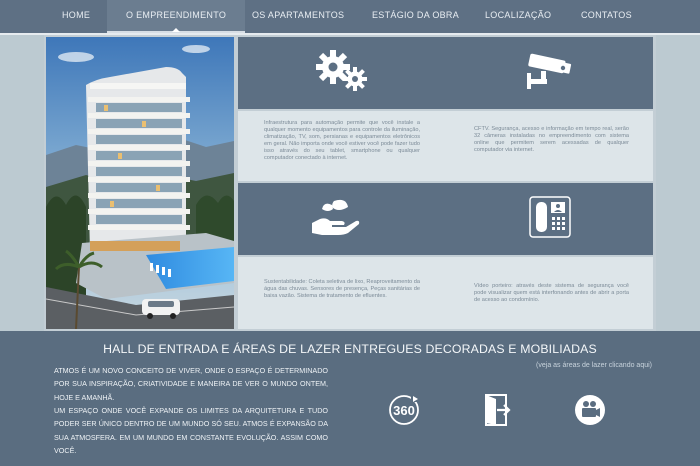 The width and height of the screenshot is (700, 466). I want to click on svg-text: 360, so click(404, 410).